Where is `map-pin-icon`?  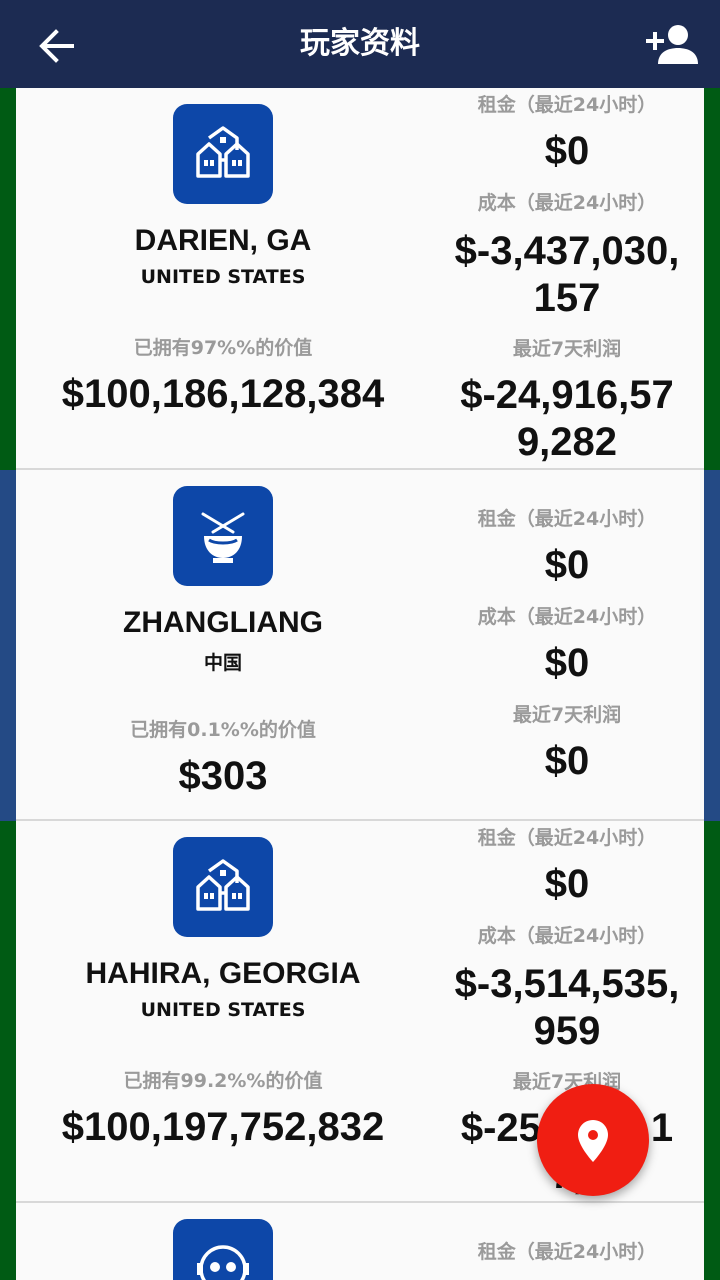
map-pin-icon is located at coordinates (593, 1141).